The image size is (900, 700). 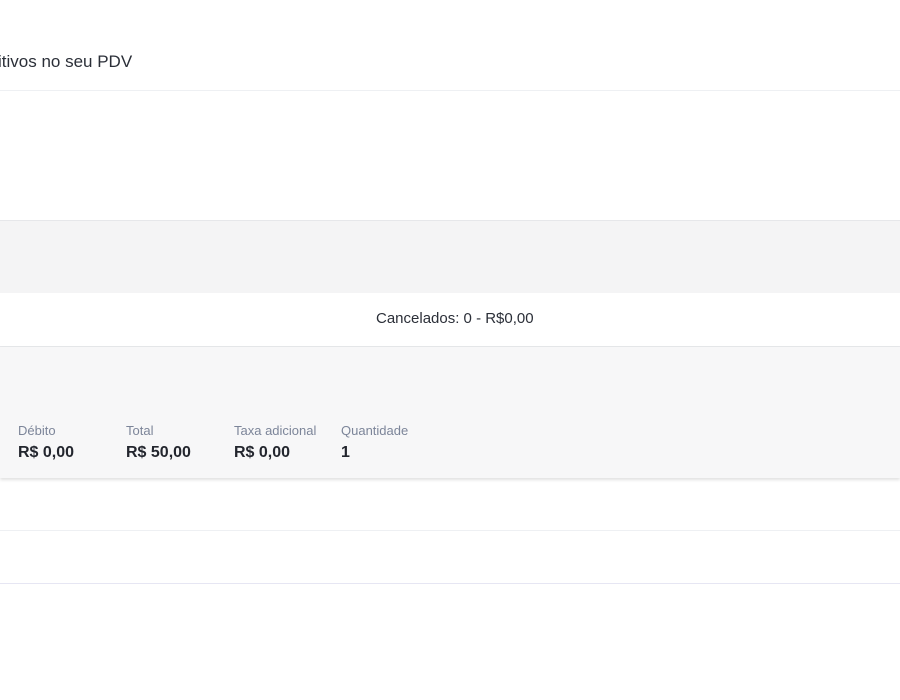 I want to click on filter-bar, so click(x=450, y=257).